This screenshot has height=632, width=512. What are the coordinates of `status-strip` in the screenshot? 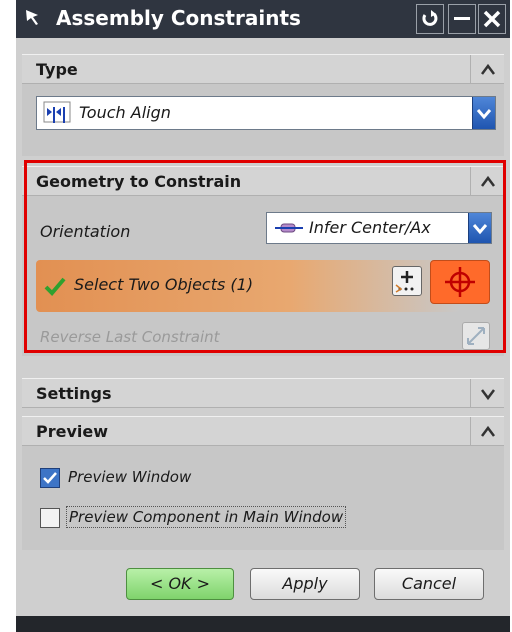 It's located at (263, 624).